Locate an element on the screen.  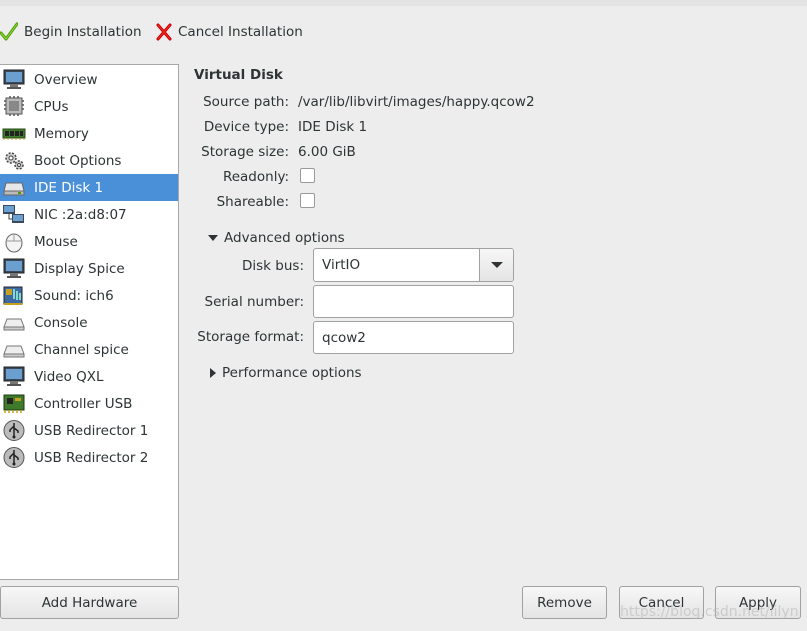
disk-bus-dropdown-button is located at coordinates (496, 265).